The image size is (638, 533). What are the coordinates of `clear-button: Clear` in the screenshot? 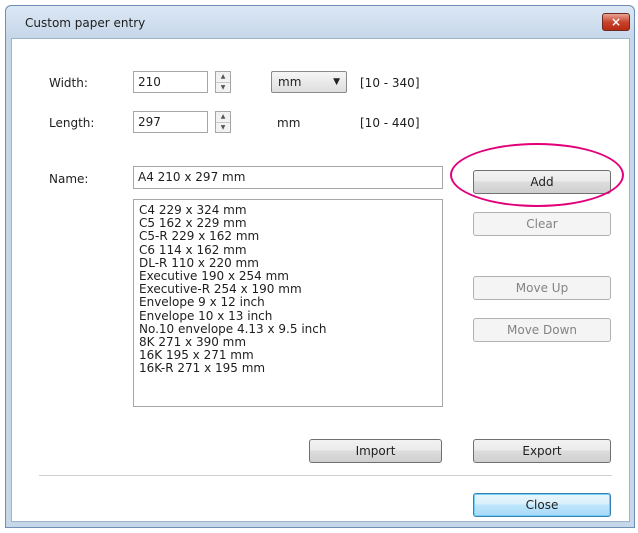 It's located at (542, 224).